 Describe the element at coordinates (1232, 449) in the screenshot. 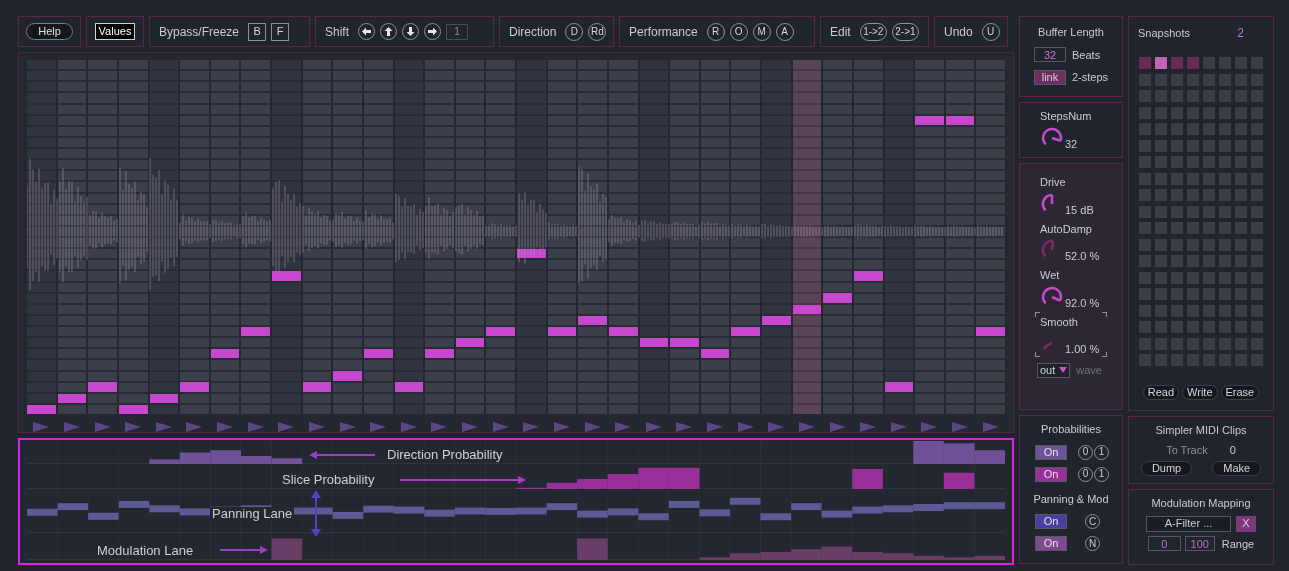

I see `track-number: 0` at that location.